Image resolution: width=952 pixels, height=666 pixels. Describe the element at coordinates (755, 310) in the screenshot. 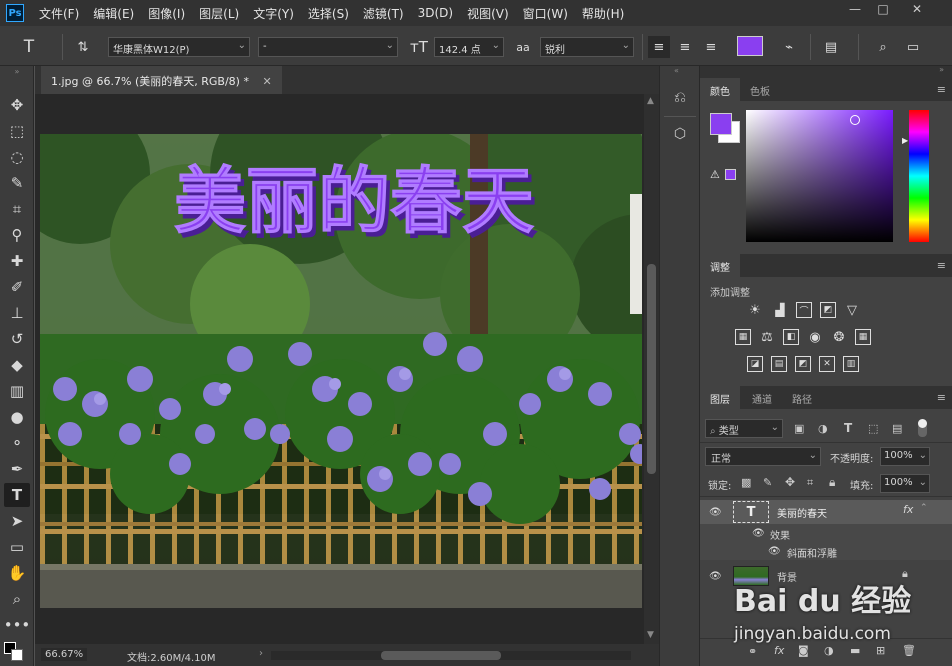

I see `brightness-icon: ☀` at that location.